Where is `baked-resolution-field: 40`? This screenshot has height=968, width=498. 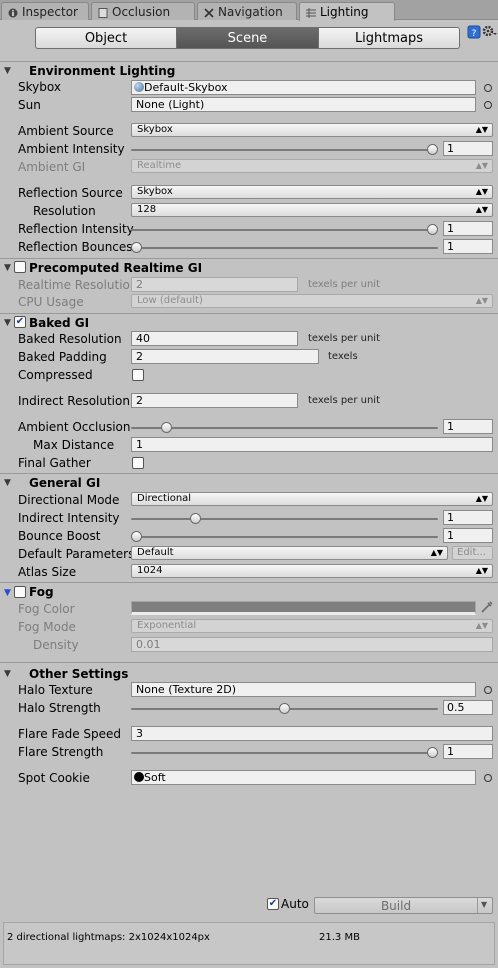 baked-resolution-field: 40 is located at coordinates (214, 338).